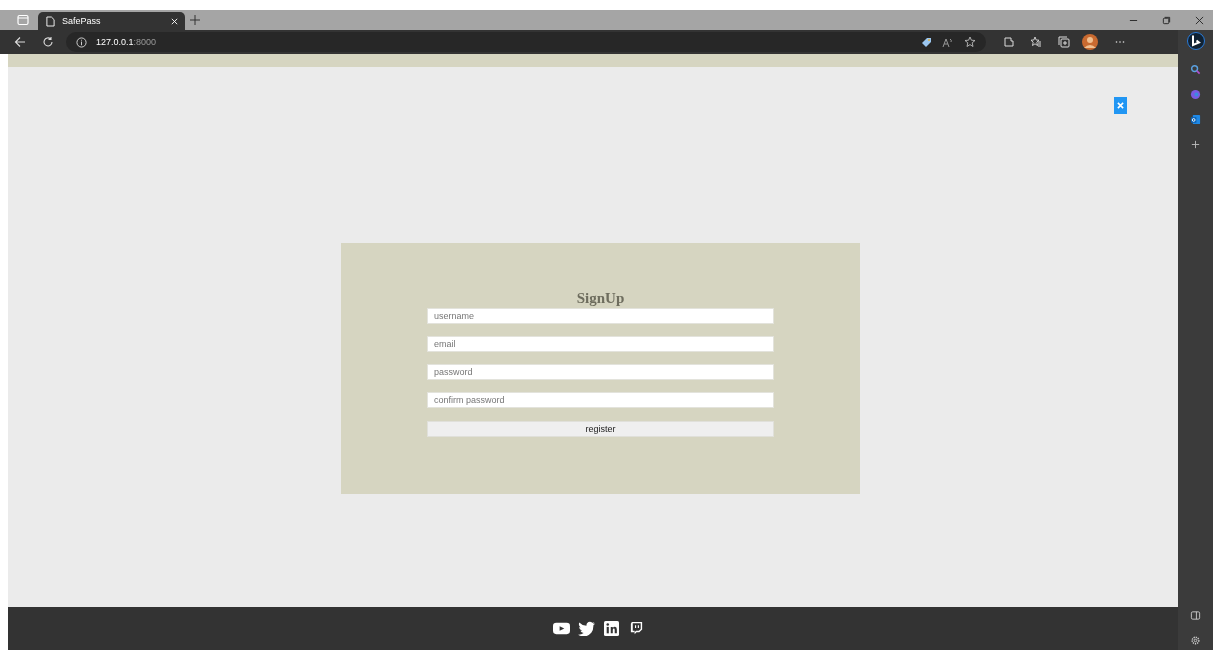  I want to click on read-aloud-icon, so click(948, 42).